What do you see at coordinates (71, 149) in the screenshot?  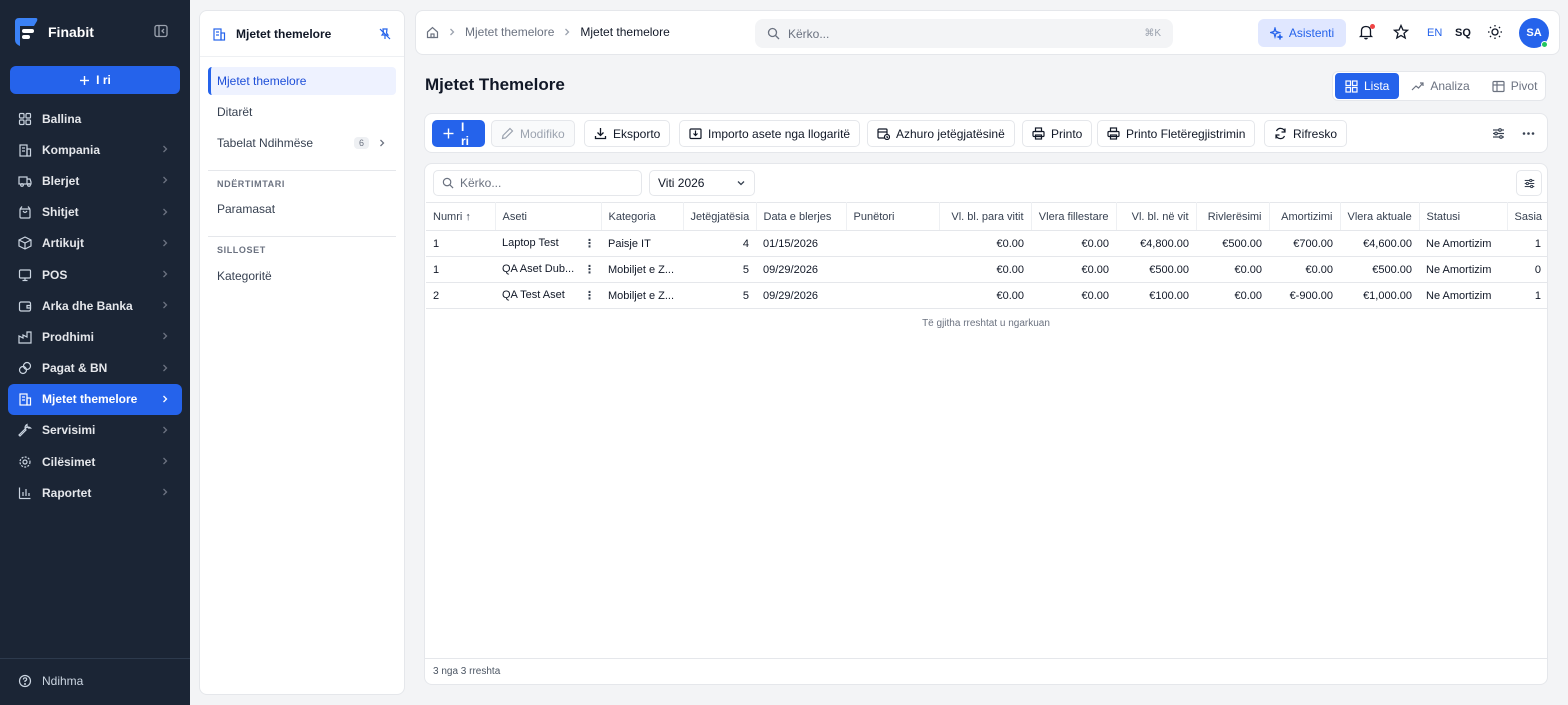 I see `nav-label: Kompania` at bounding box center [71, 149].